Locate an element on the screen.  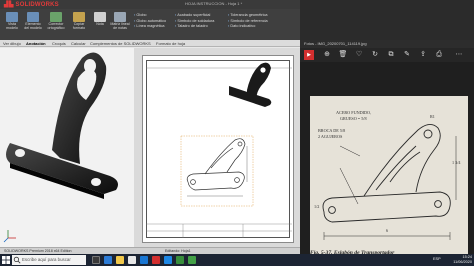
spell-check-icon is located at coordinates (56, 17).